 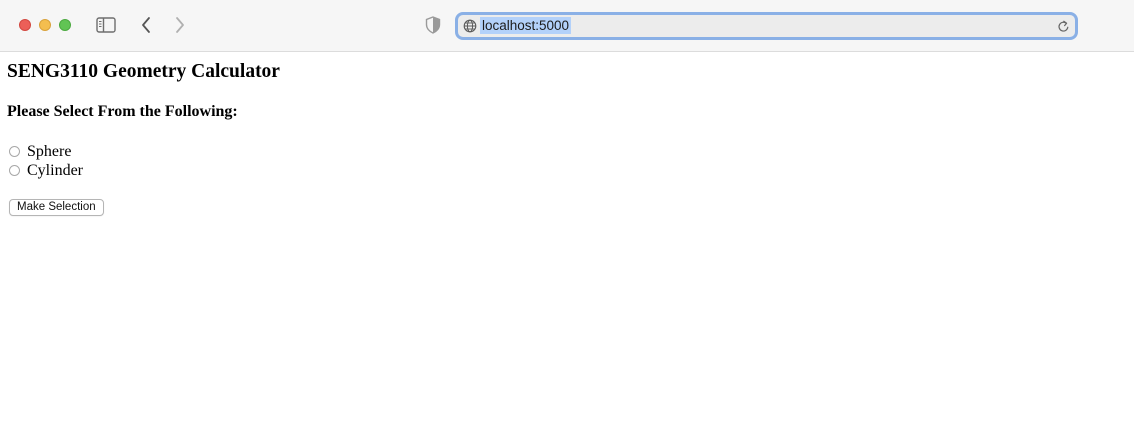 I want to click on forward-button, so click(x=180, y=25).